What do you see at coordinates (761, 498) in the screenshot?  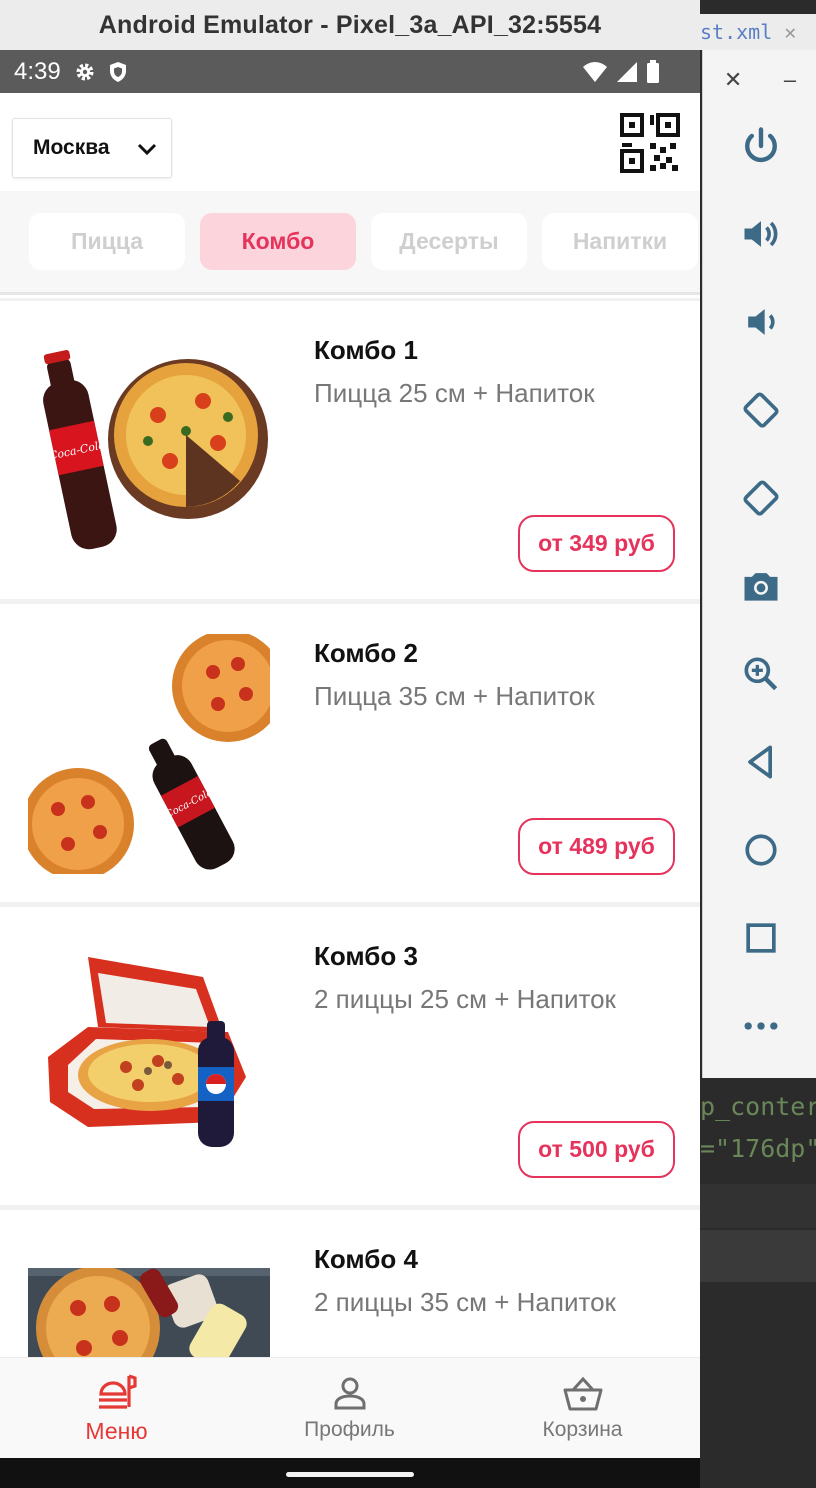 I see `rotate-right-icon` at bounding box center [761, 498].